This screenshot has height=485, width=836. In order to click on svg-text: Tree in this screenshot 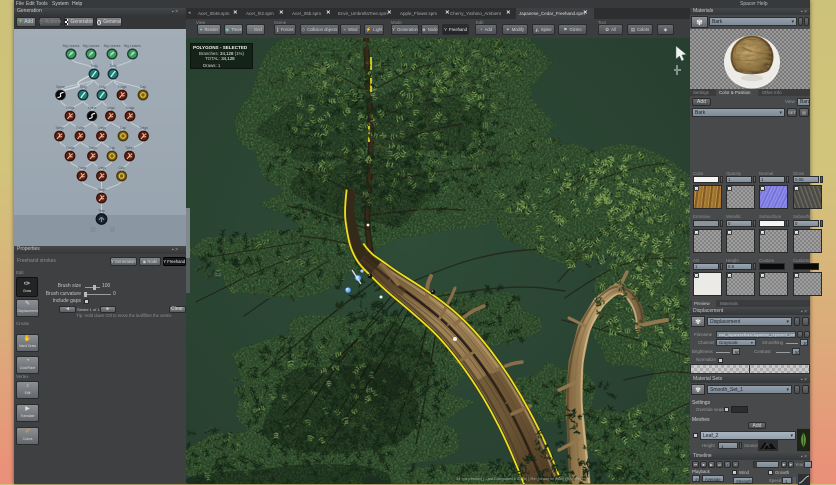, I will do `click(101, 211)`.